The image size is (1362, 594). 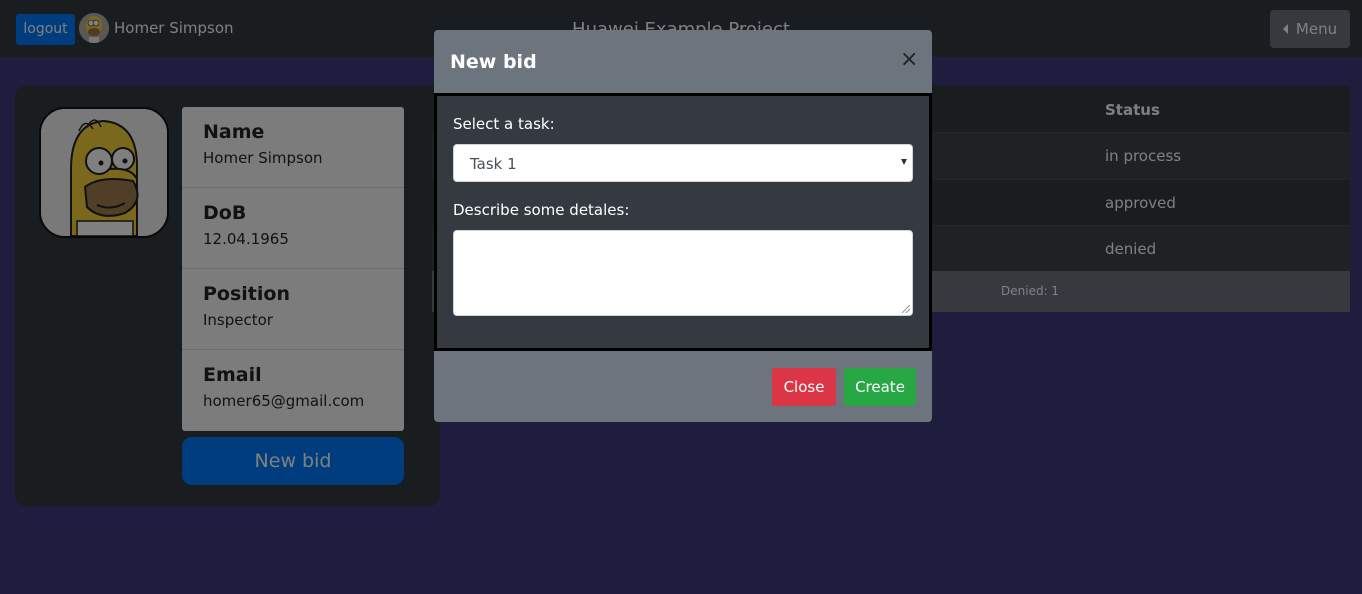 What do you see at coordinates (683, 163) in the screenshot?
I see `task-select: Task 1` at bounding box center [683, 163].